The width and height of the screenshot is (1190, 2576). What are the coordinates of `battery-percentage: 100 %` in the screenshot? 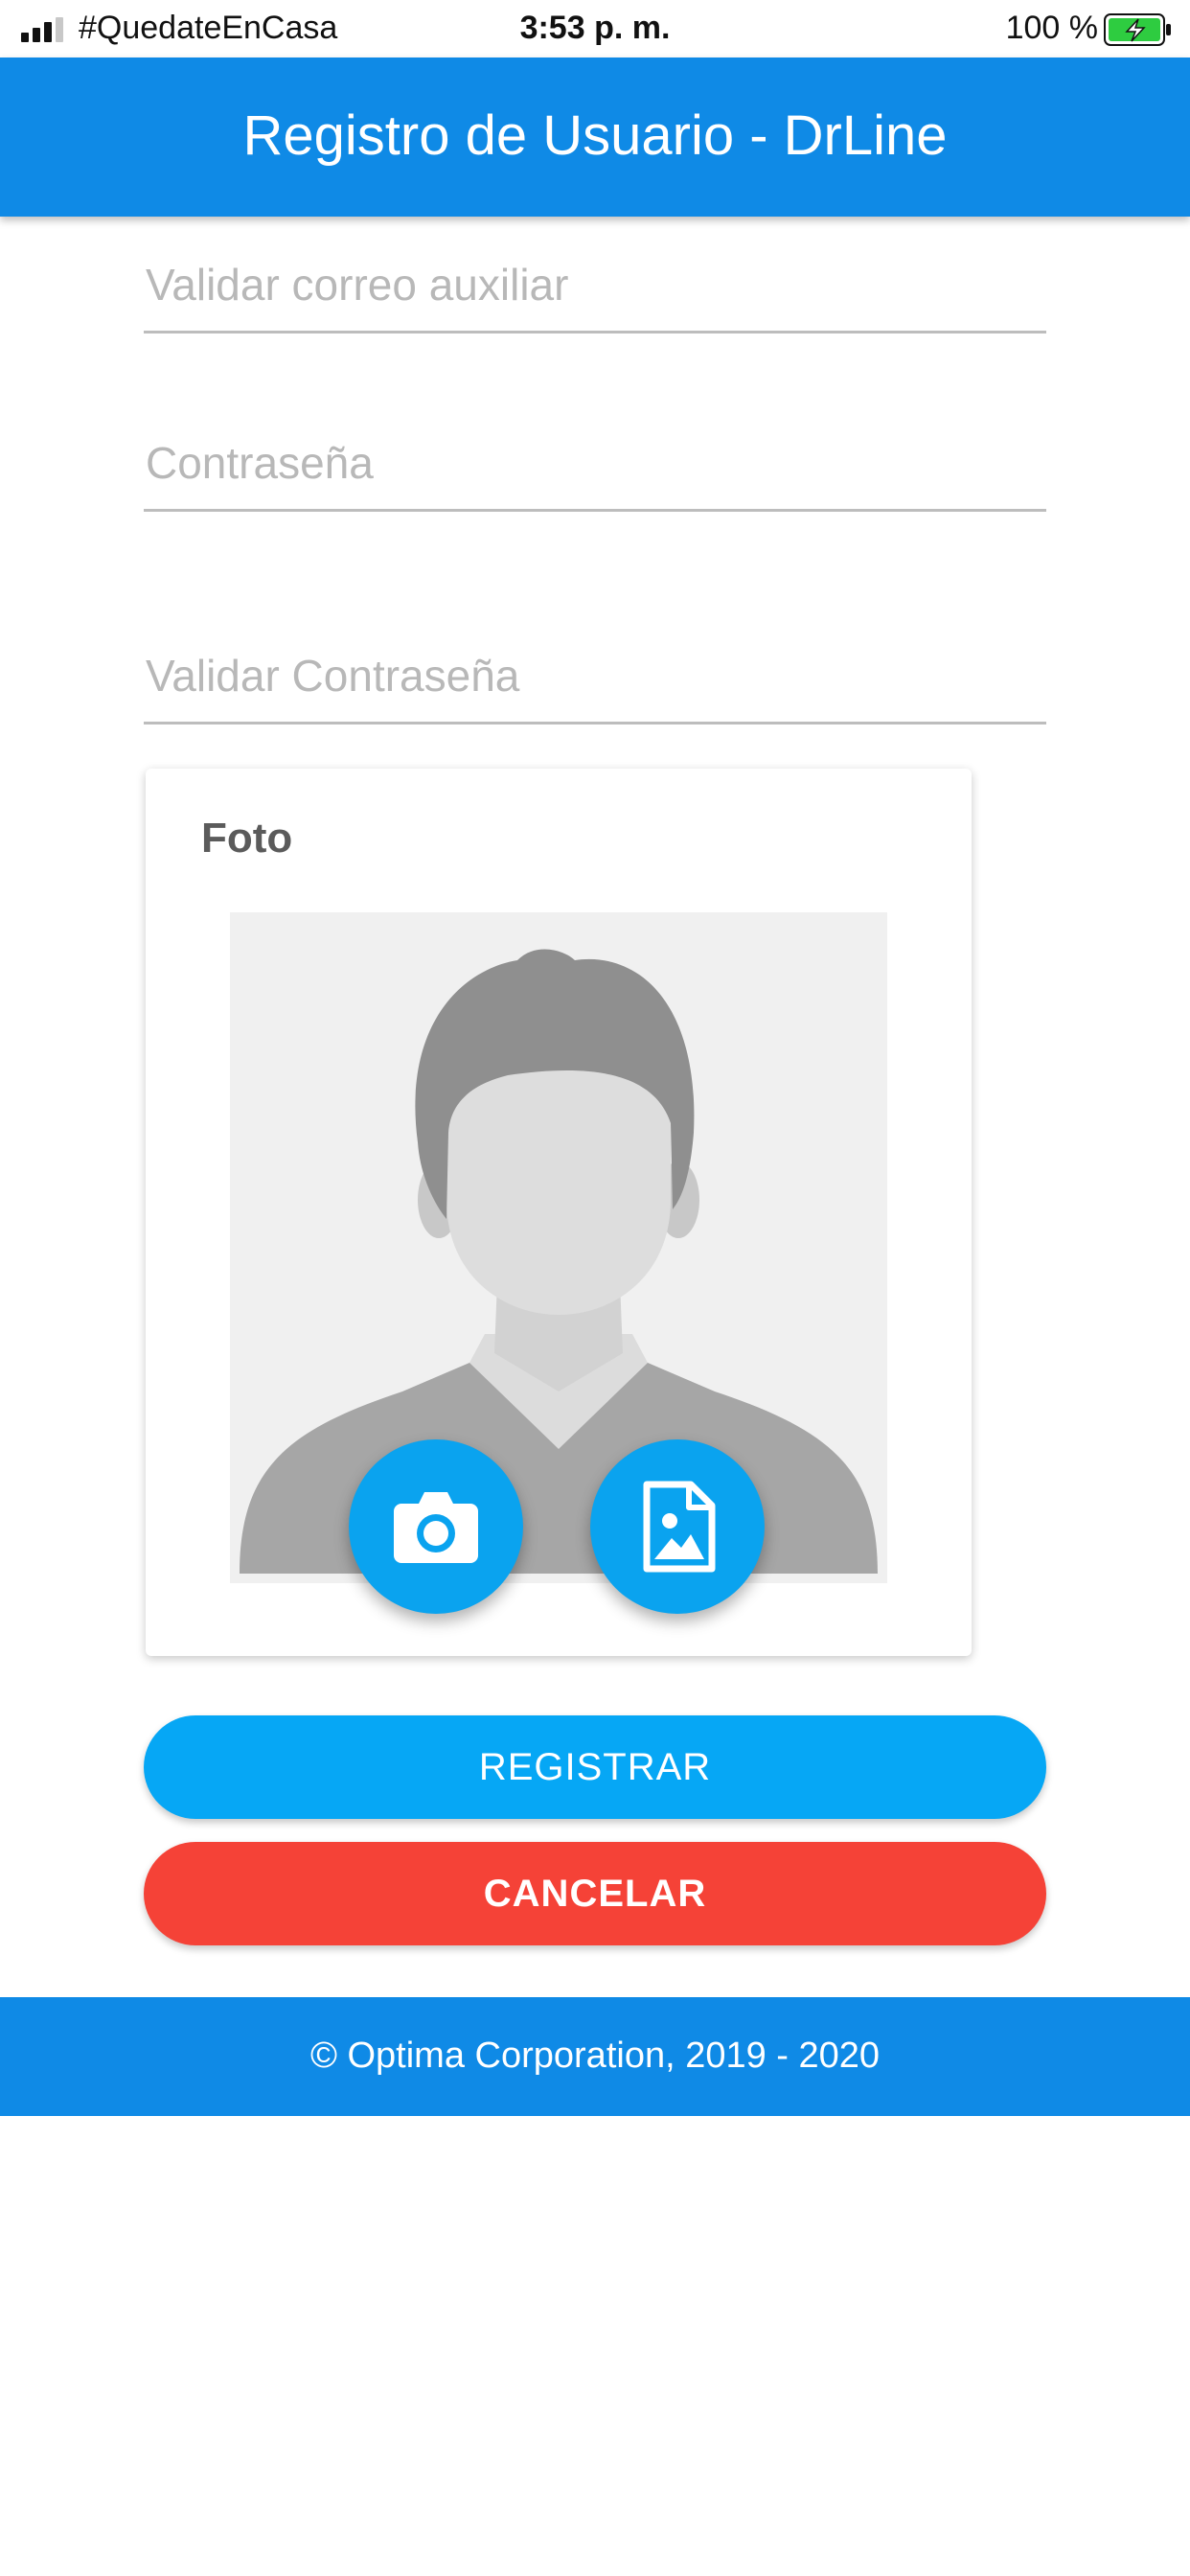 It's located at (1051, 28).